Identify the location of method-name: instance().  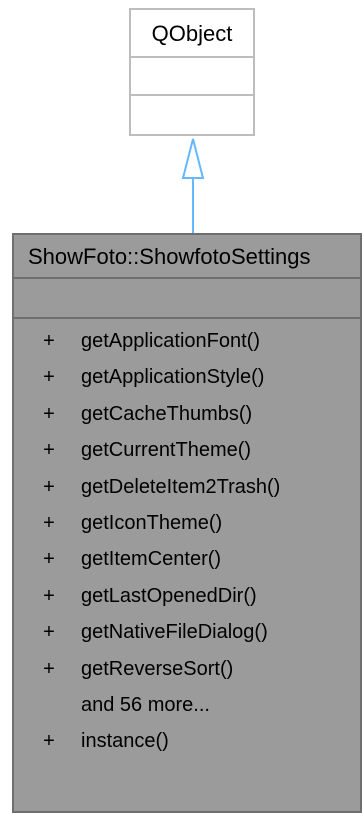
(125, 741).